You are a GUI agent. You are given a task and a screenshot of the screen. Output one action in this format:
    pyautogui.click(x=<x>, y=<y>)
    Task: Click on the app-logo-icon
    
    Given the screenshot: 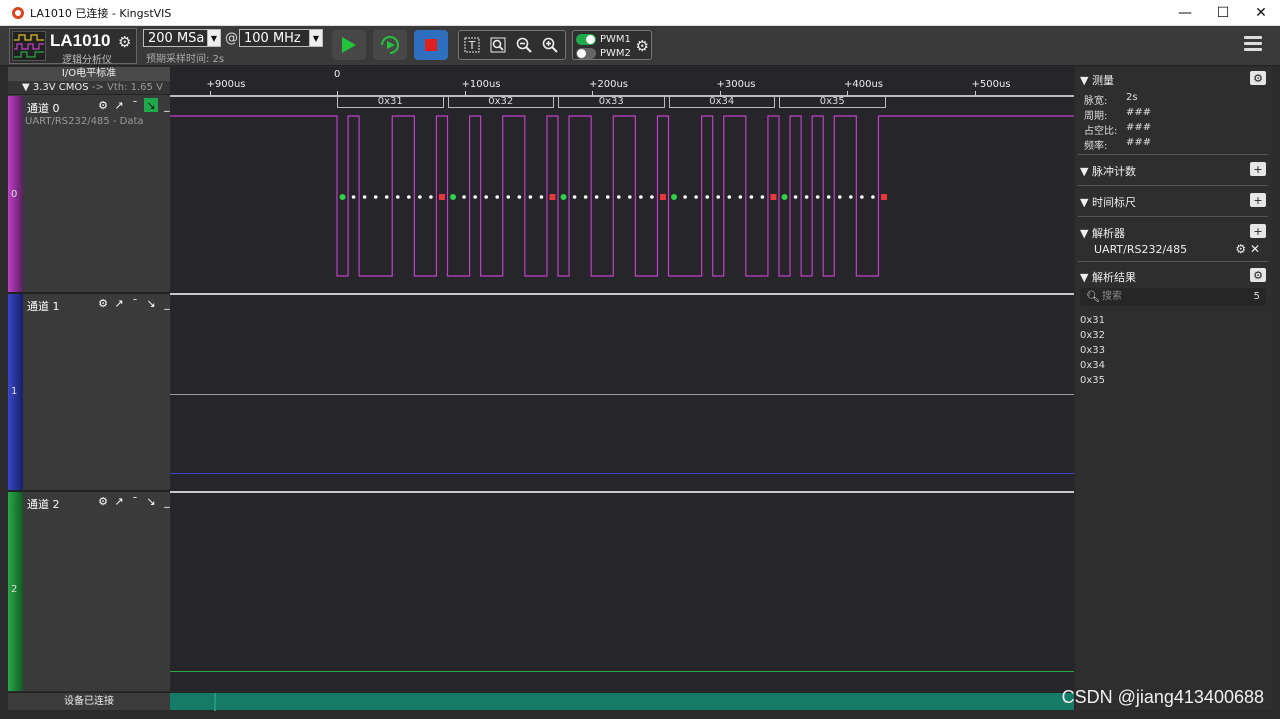 What is the action you would take?
    pyautogui.click(x=18, y=12)
    